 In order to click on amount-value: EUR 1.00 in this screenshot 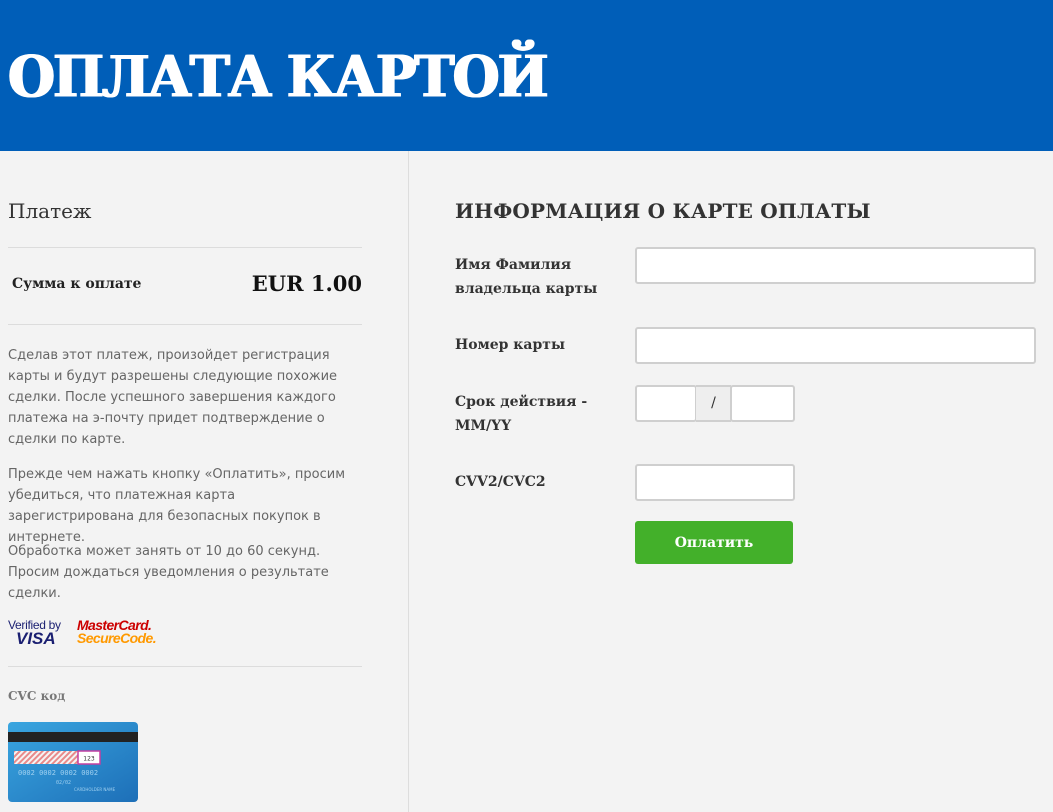, I will do `click(306, 283)`.